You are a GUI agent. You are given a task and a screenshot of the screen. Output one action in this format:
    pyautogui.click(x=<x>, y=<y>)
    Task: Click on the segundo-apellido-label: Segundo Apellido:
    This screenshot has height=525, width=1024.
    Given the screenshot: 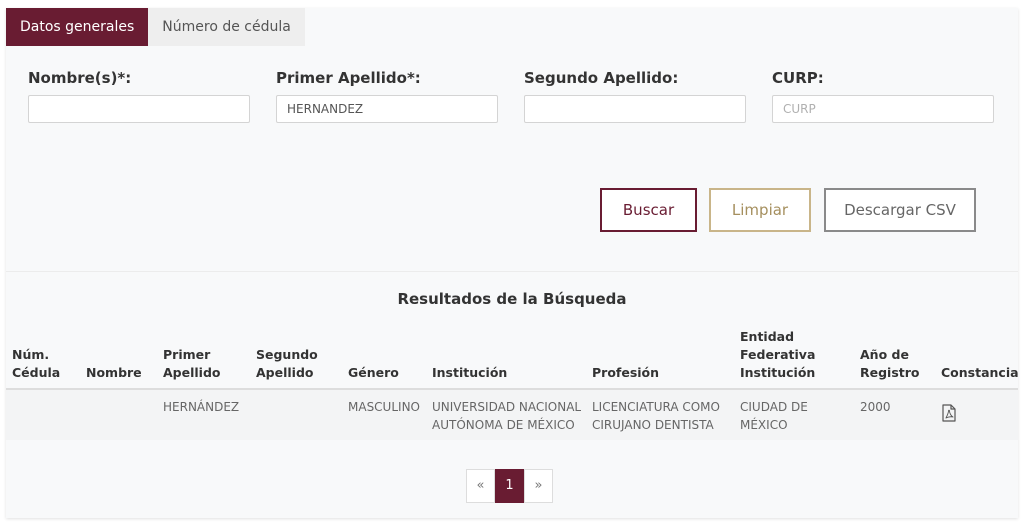 What is the action you would take?
    pyautogui.click(x=601, y=78)
    